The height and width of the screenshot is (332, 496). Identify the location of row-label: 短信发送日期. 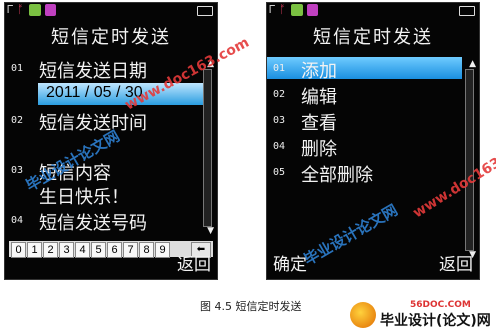
(93, 71).